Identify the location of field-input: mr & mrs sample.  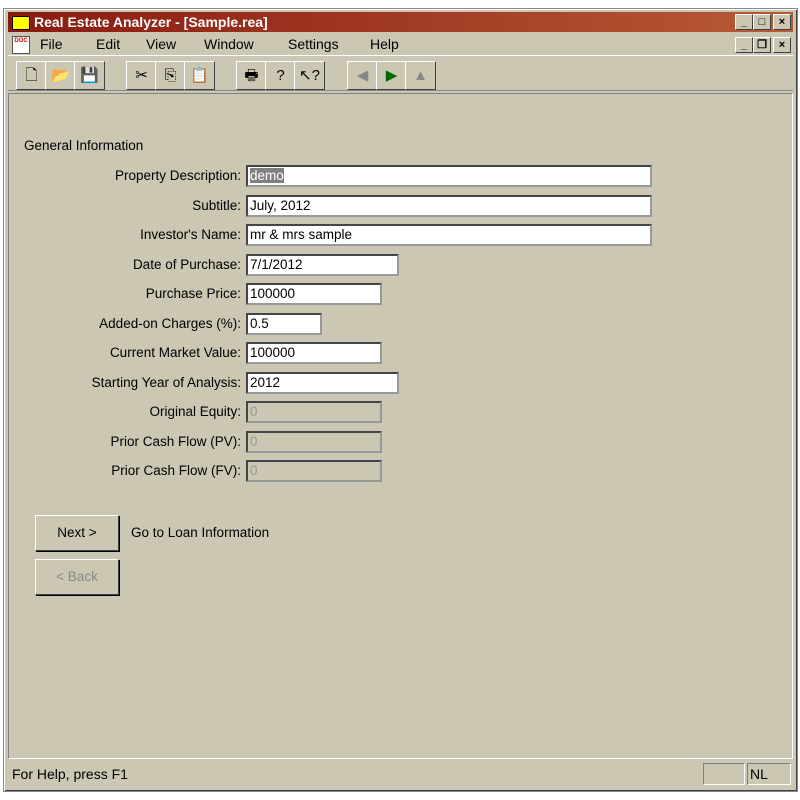
(449, 235).